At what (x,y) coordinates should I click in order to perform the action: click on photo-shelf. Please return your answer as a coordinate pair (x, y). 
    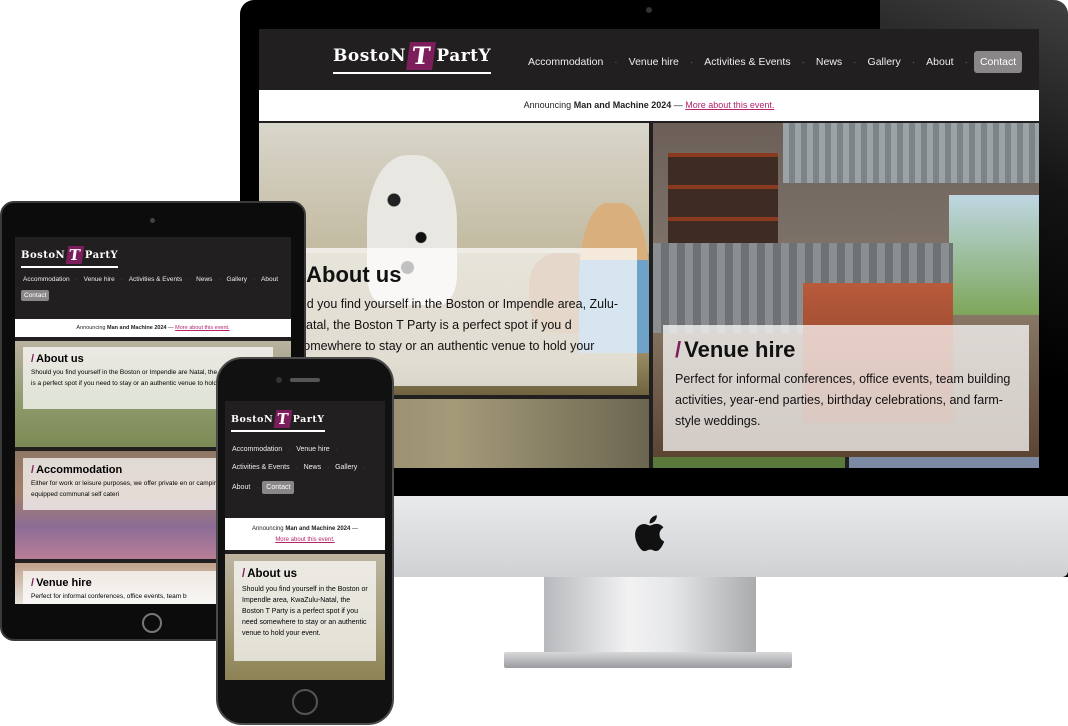
    Looking at the image, I should click on (723, 203).